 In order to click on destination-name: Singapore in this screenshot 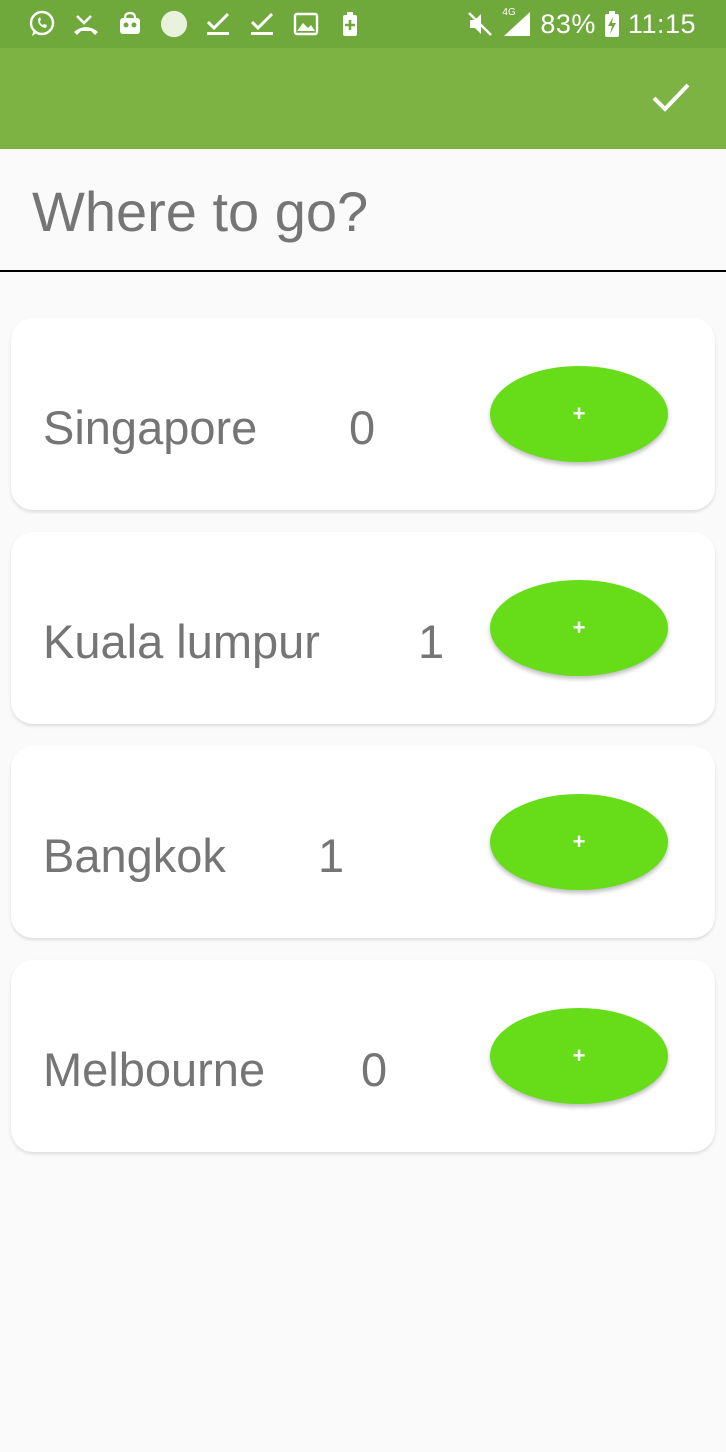, I will do `click(150, 427)`.